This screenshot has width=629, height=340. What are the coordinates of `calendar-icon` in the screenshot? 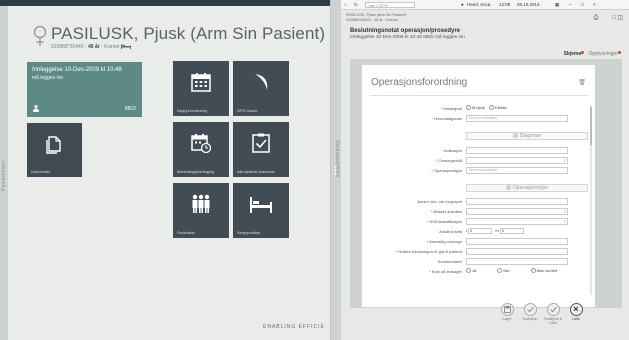 It's located at (201, 82).